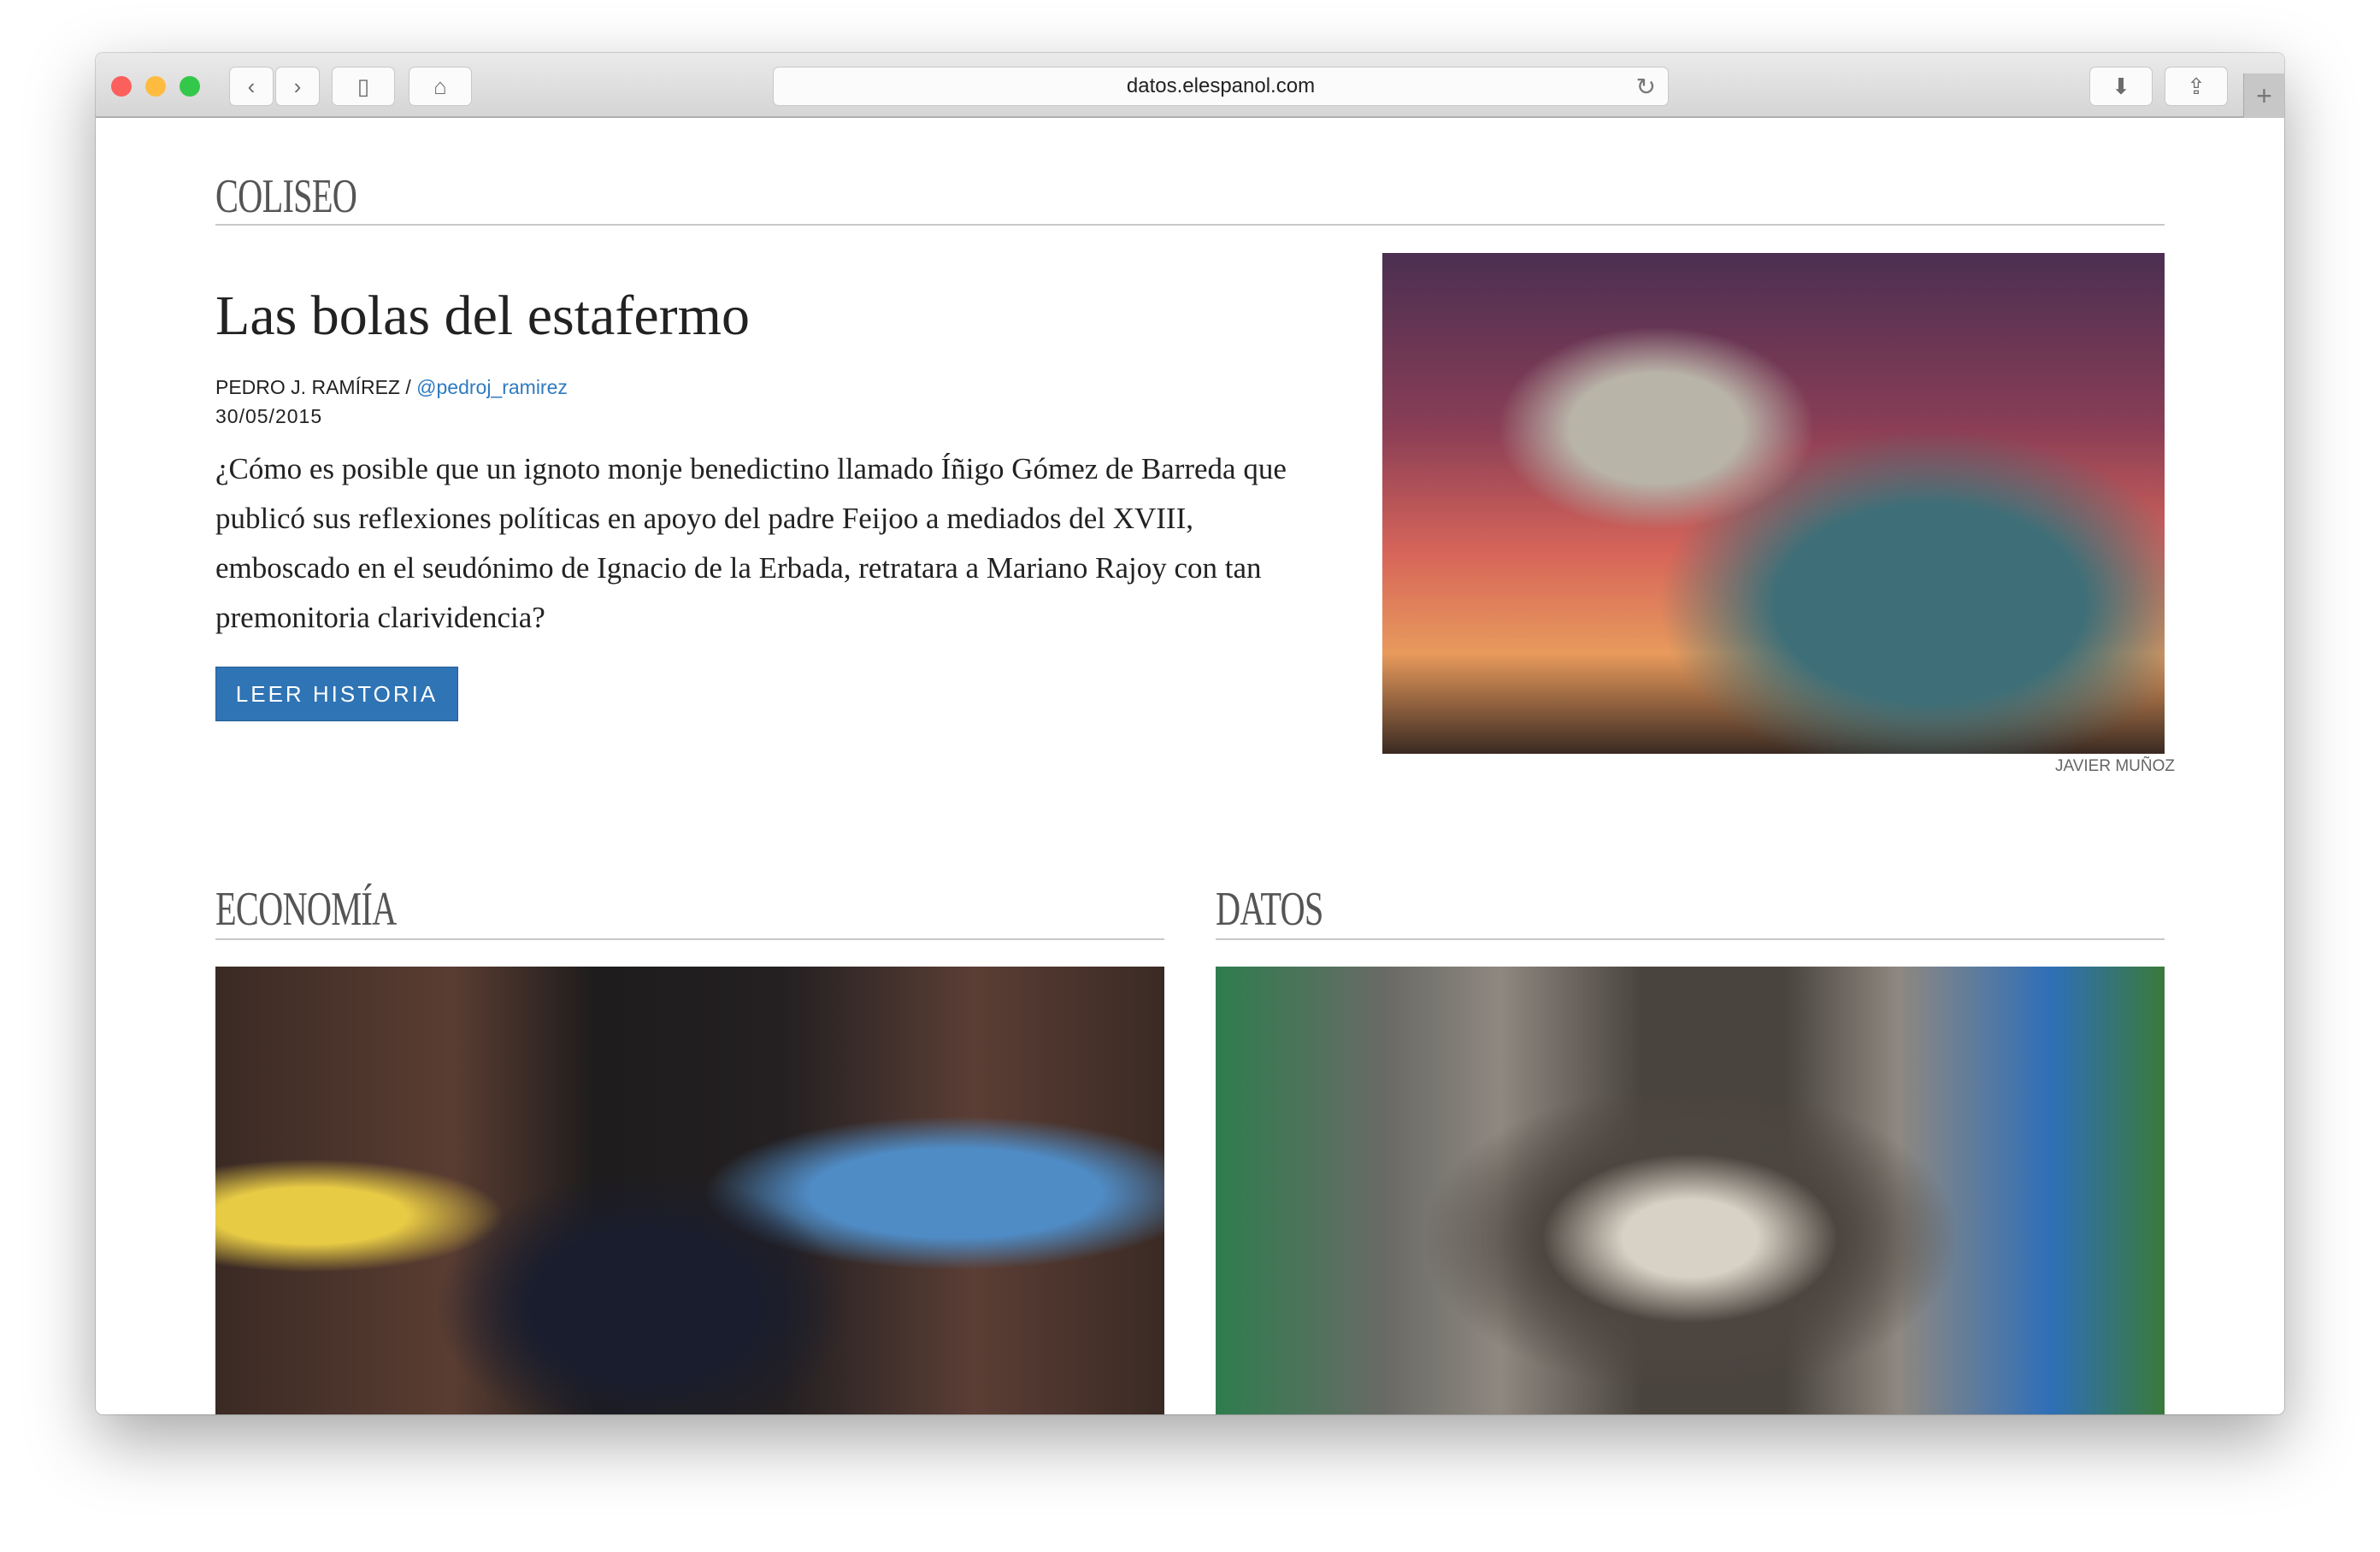 The image size is (2380, 1552). I want to click on close-button, so click(122, 86).